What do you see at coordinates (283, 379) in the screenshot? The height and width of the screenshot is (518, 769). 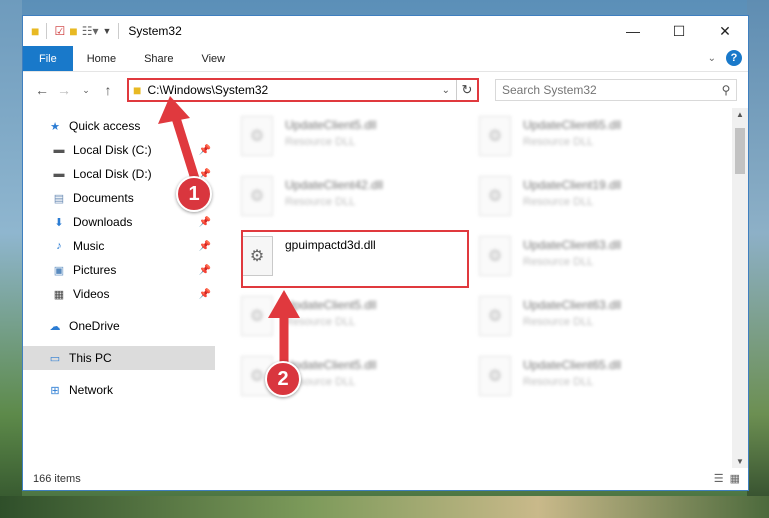 I see `callout-two-badge: 2` at bounding box center [283, 379].